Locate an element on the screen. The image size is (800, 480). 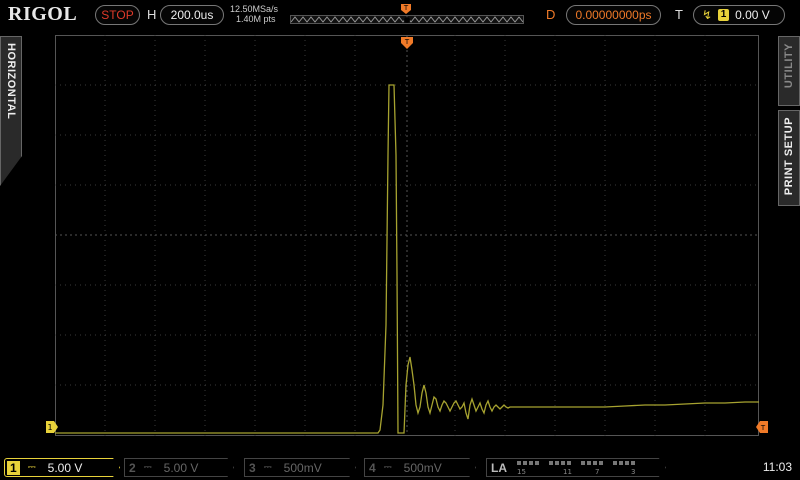
channel2-settings: 2 ⎓ 5.00 V is located at coordinates (179, 467).